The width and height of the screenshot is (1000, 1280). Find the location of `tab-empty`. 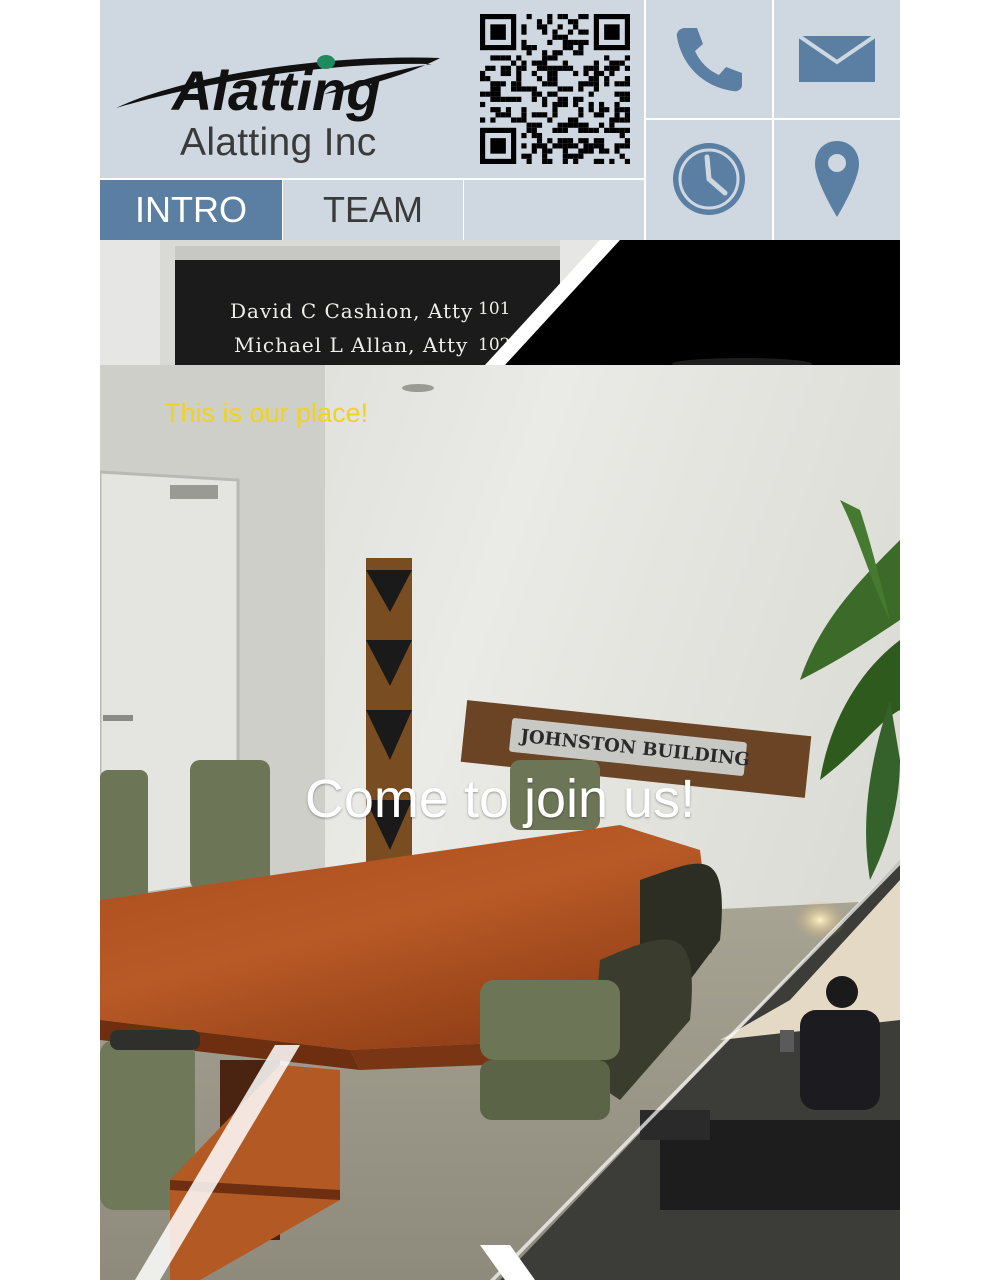

tab-empty is located at coordinates (554, 210).